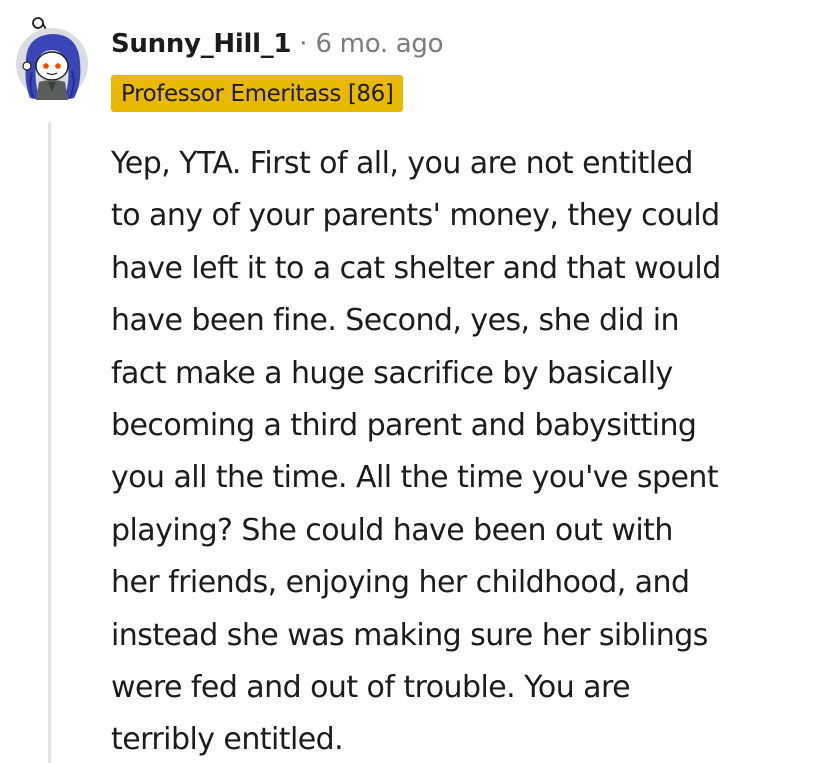  I want to click on comment-body-line: fact make a huge sacrifice by basically, so click(392, 373).